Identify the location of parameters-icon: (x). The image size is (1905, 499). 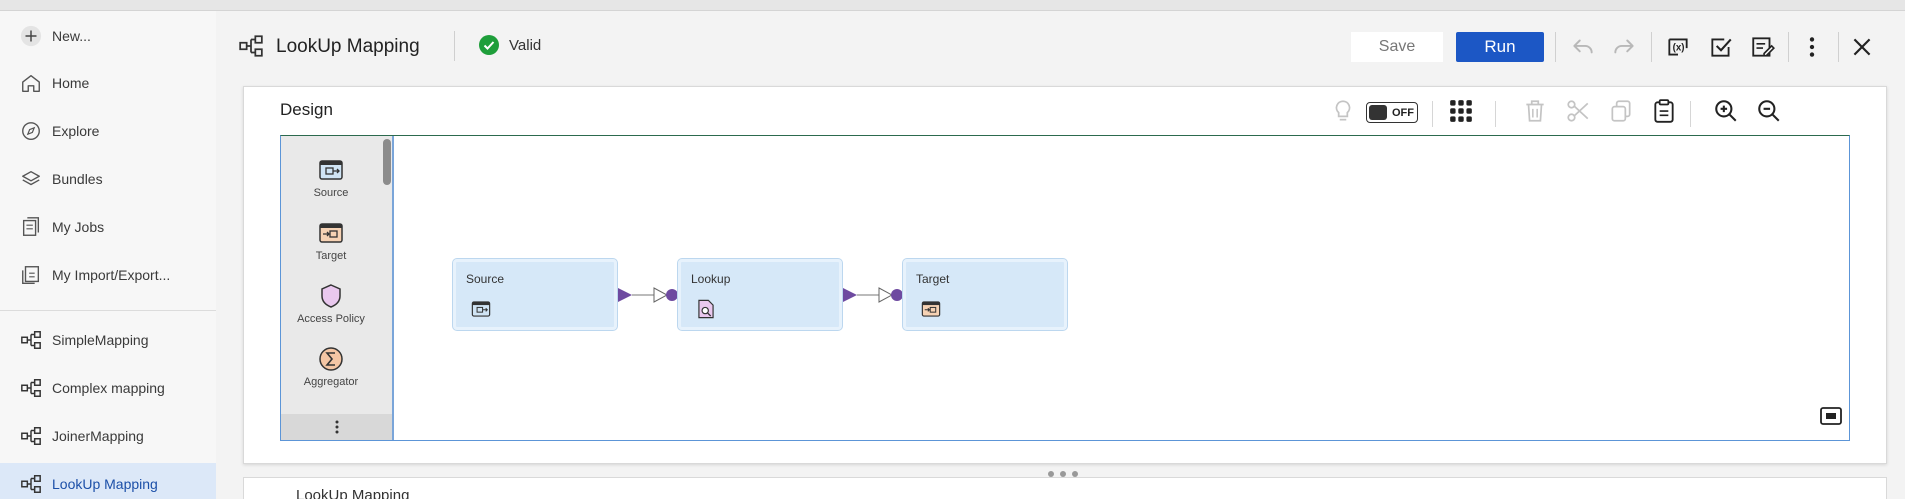
(1678, 47).